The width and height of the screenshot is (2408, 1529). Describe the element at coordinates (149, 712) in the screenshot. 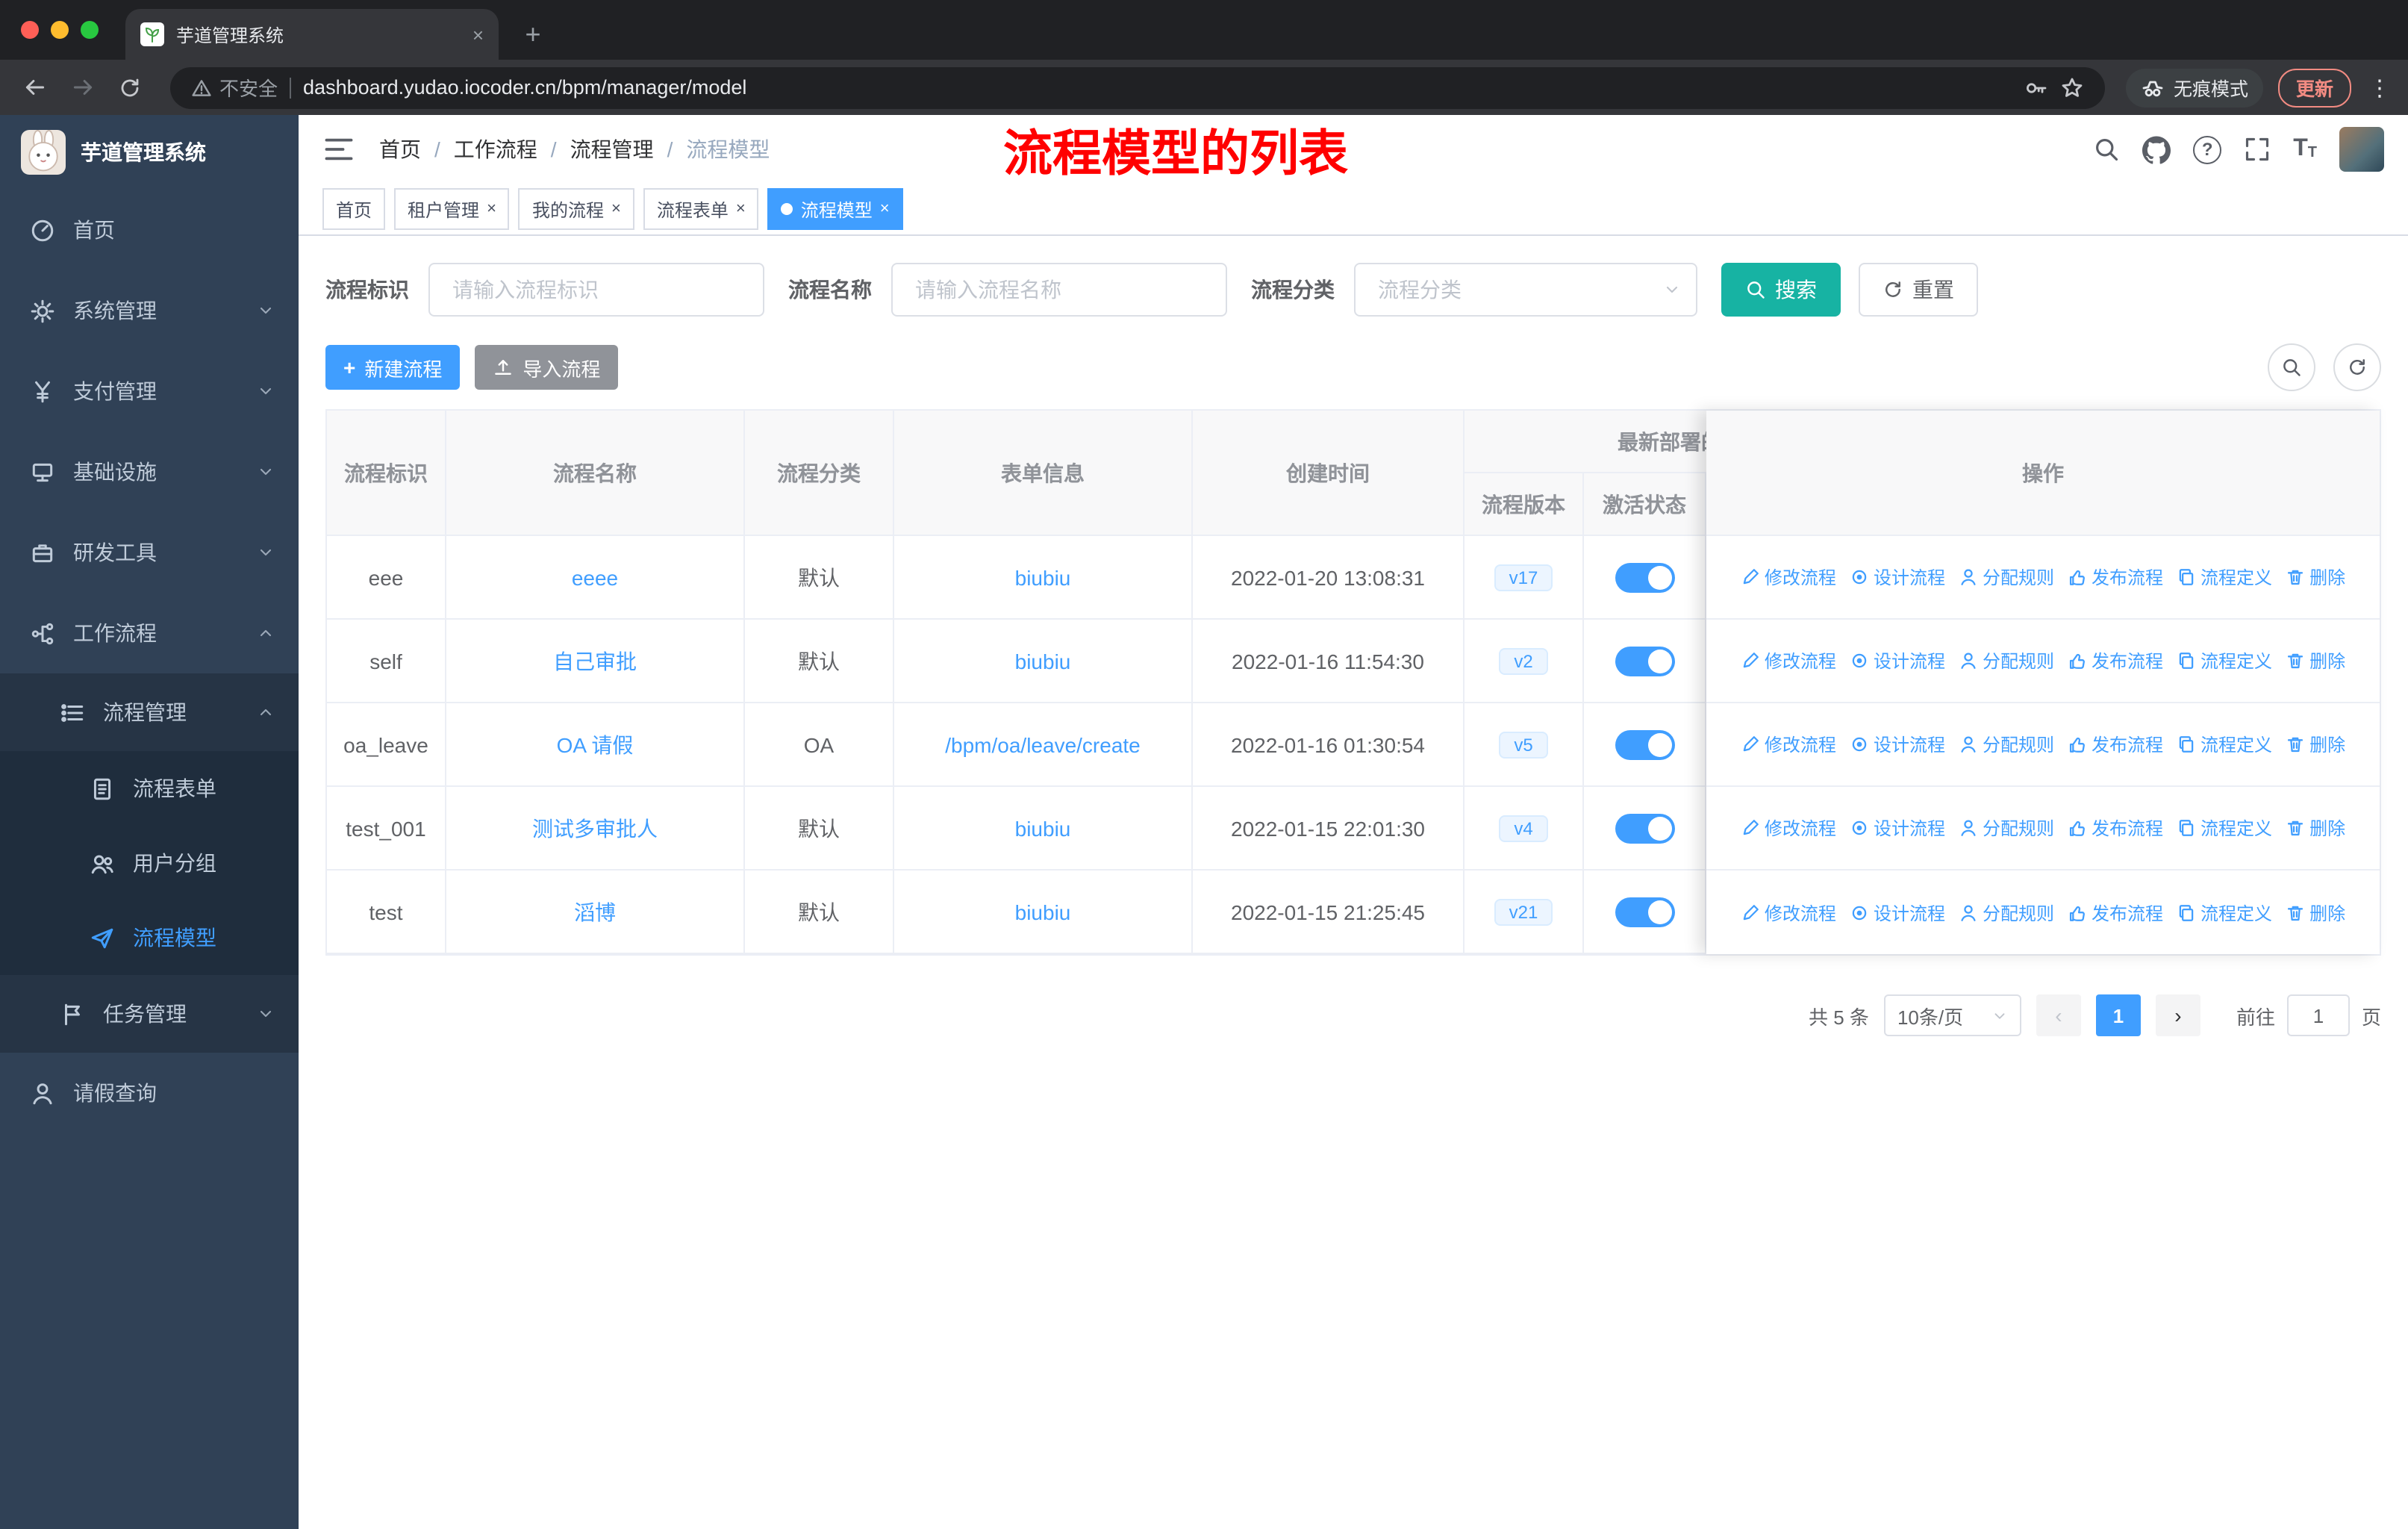

I see `sidebar-item-process-management: 流程管理` at that location.